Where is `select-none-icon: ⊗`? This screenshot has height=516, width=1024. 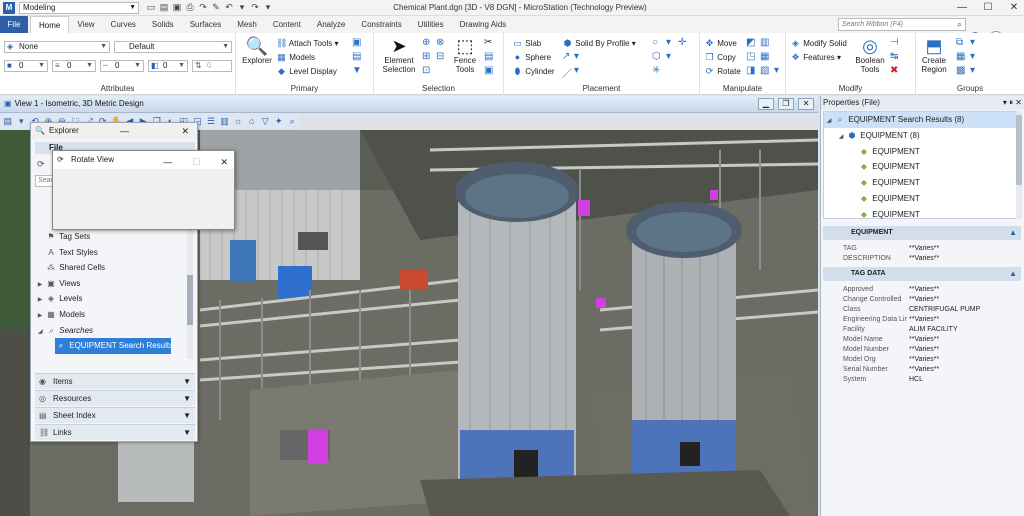
select-none-icon: ⊗ is located at coordinates (440, 42).